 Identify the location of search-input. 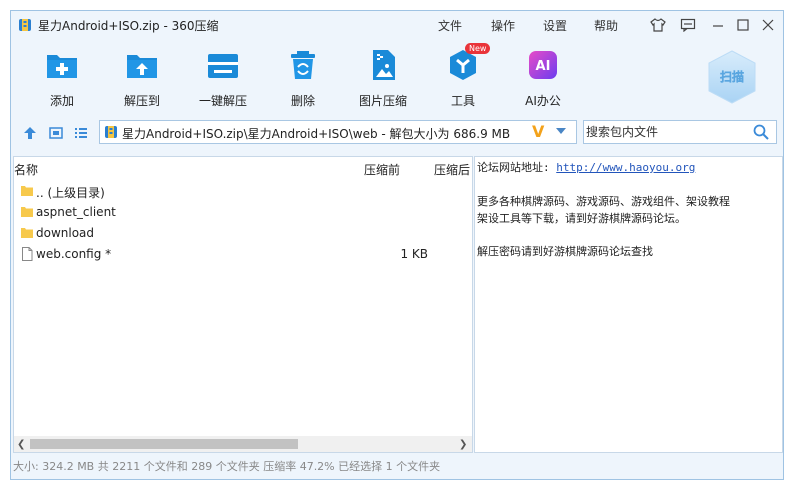
(666, 132).